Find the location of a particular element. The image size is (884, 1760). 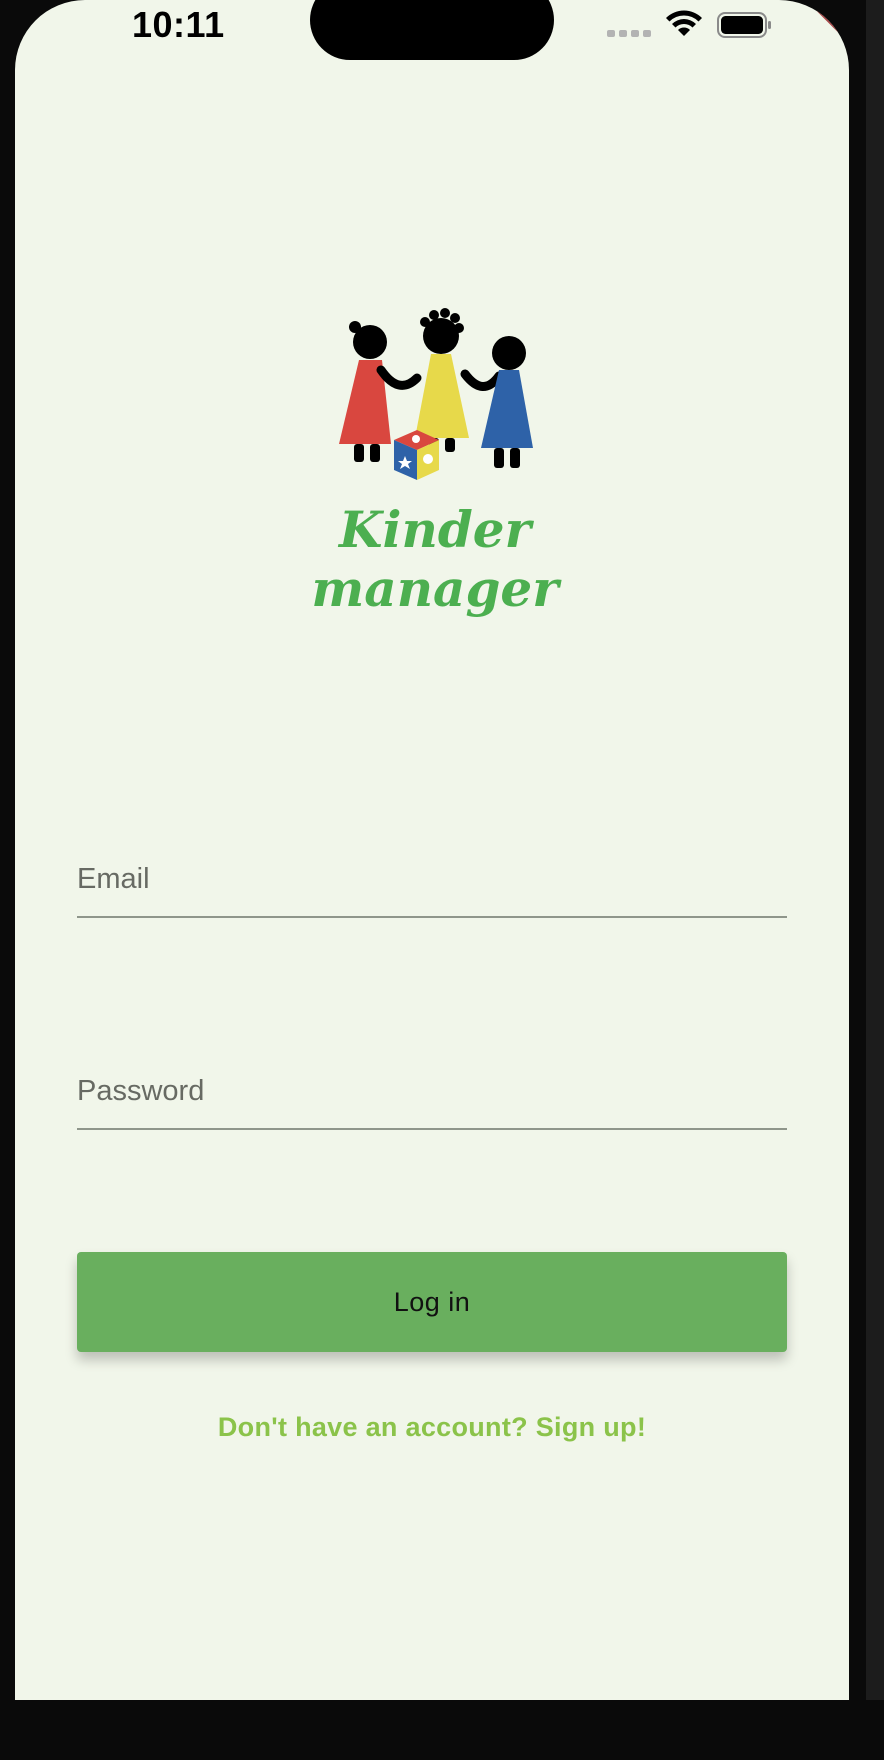

password-field: Password is located at coordinates (434, 1089).